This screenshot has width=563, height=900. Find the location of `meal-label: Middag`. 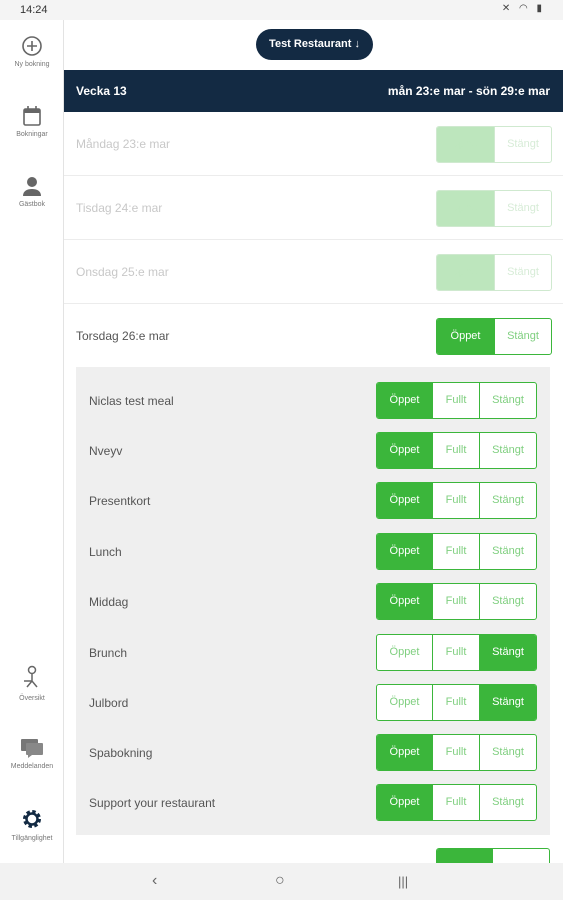

meal-label: Middag is located at coordinates (109, 602).